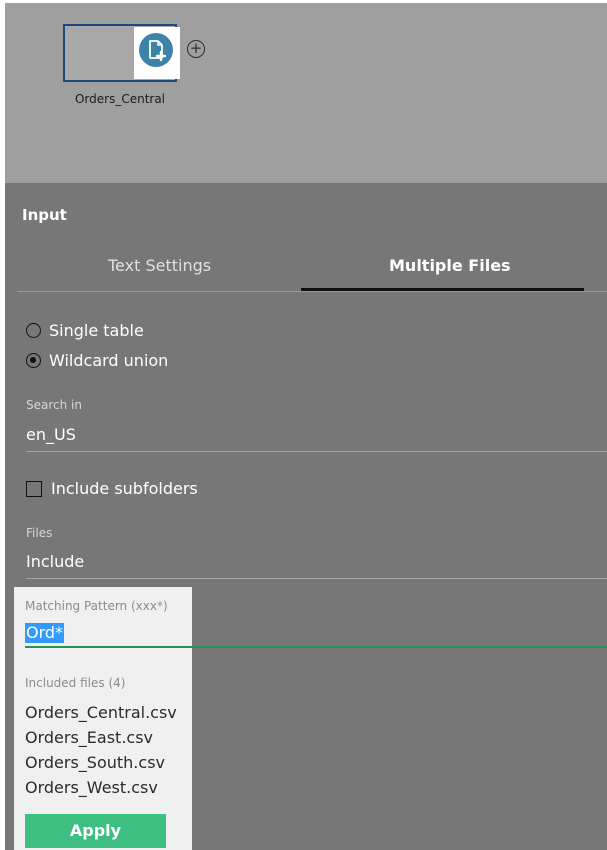 This screenshot has width=607, height=850. Describe the element at coordinates (159, 265) in the screenshot. I see `tab-text-settings: Text Settings` at that location.